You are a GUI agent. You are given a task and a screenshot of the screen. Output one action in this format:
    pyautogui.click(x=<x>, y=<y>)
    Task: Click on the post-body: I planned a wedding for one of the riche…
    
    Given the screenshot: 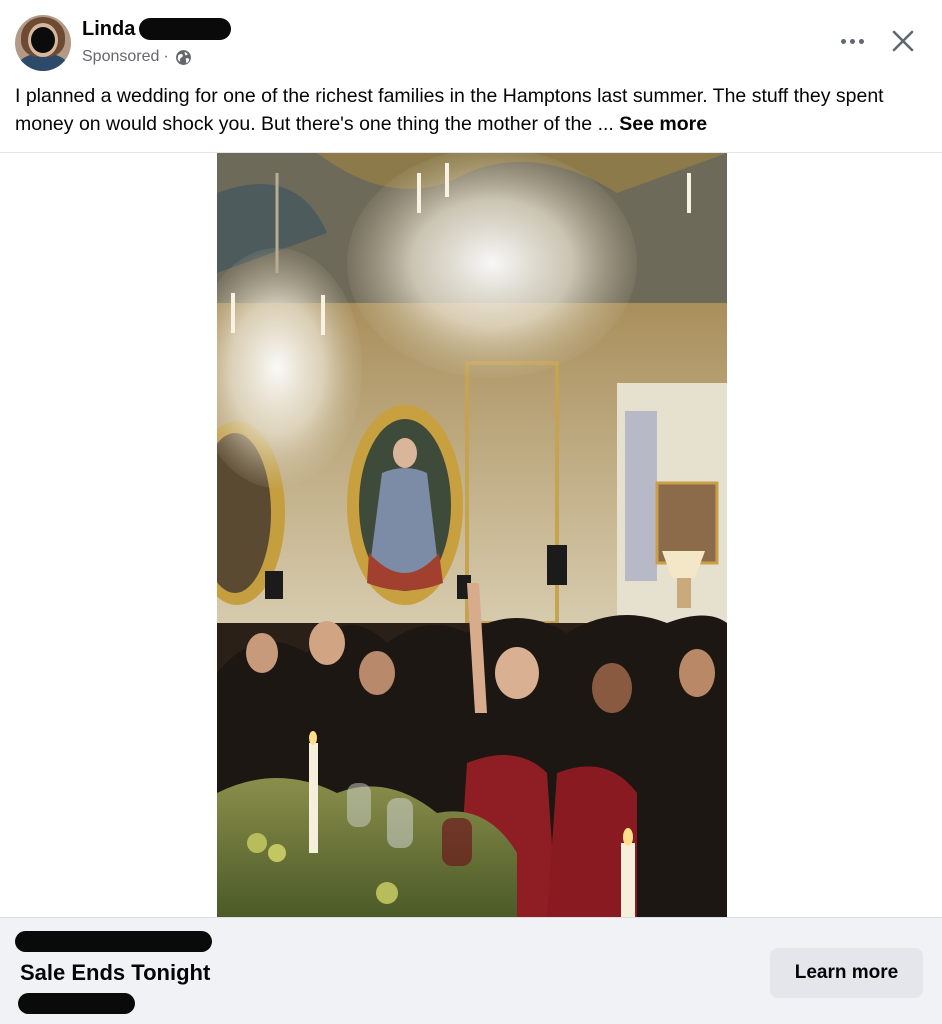 What is the action you would take?
    pyautogui.click(x=449, y=110)
    